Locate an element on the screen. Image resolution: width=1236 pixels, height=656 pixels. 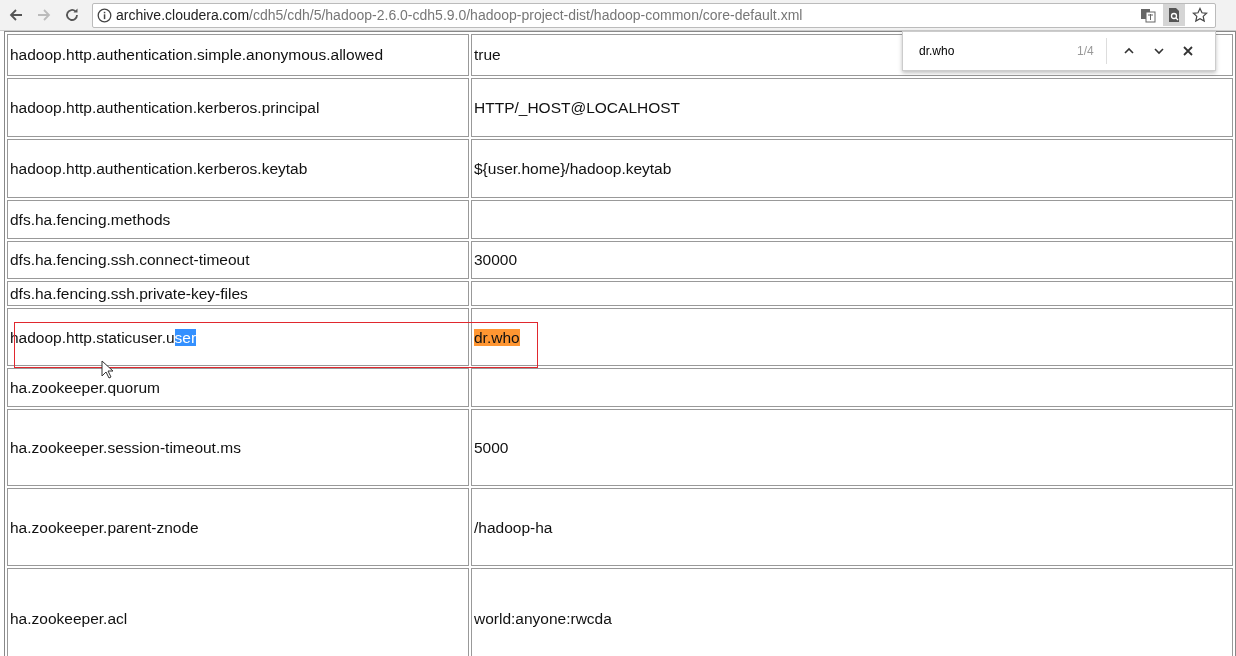
find-page-icon is located at coordinates (1174, 15).